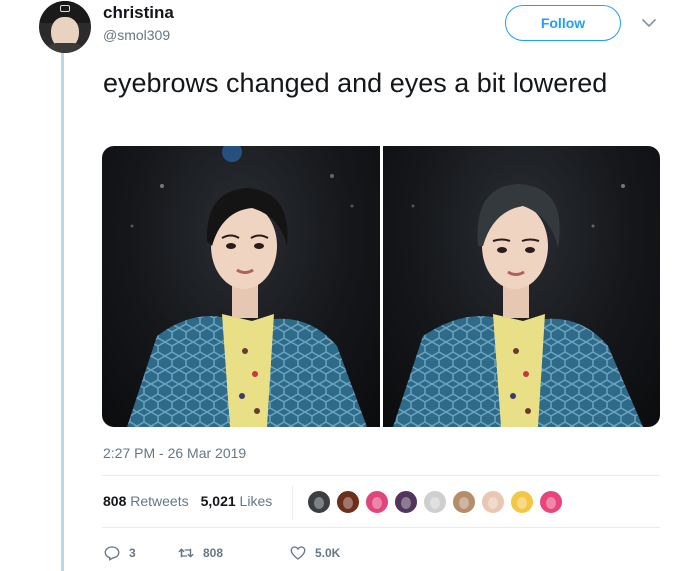 The image size is (700, 571). I want to click on stats-separator, so click(292, 503).